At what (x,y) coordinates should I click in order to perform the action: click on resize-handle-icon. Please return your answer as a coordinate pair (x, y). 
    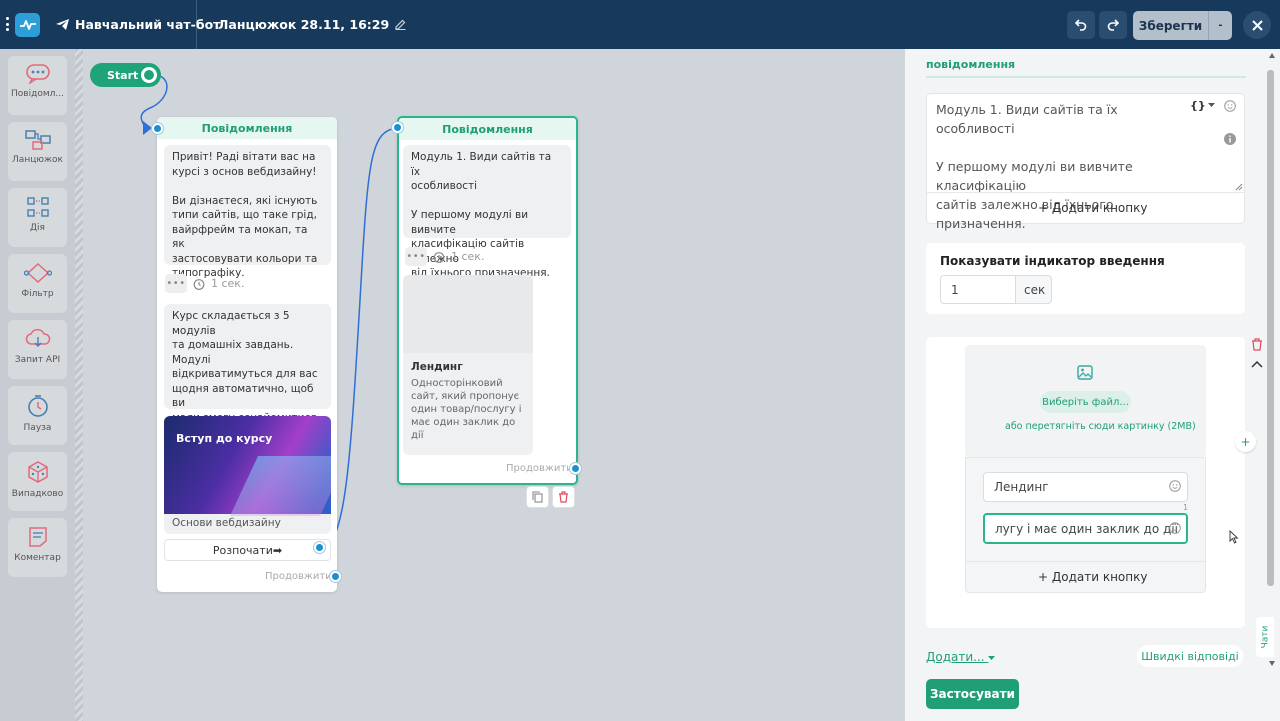
    Looking at the image, I should click on (1239, 187).